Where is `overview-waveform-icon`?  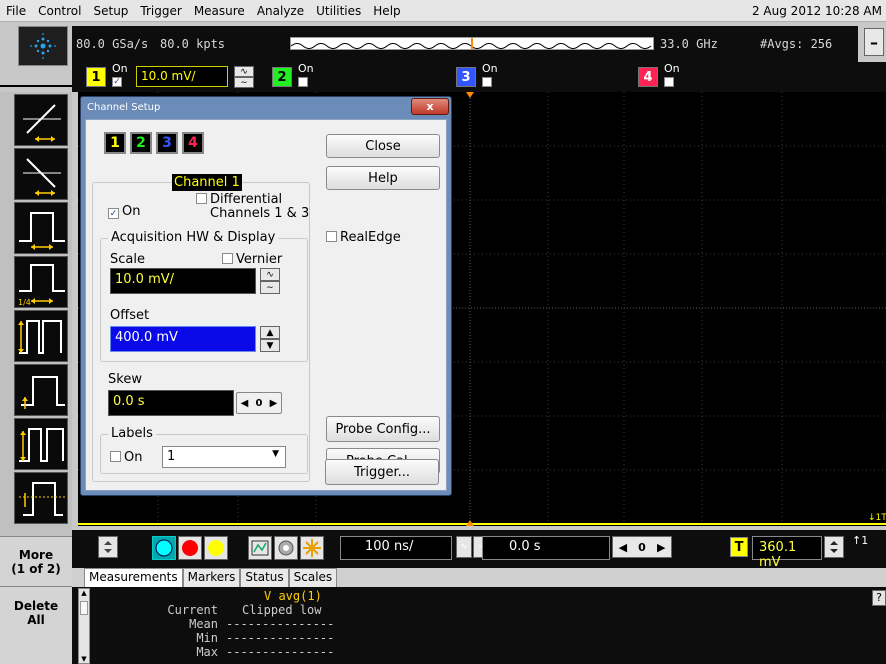 overview-waveform-icon is located at coordinates (471, 43).